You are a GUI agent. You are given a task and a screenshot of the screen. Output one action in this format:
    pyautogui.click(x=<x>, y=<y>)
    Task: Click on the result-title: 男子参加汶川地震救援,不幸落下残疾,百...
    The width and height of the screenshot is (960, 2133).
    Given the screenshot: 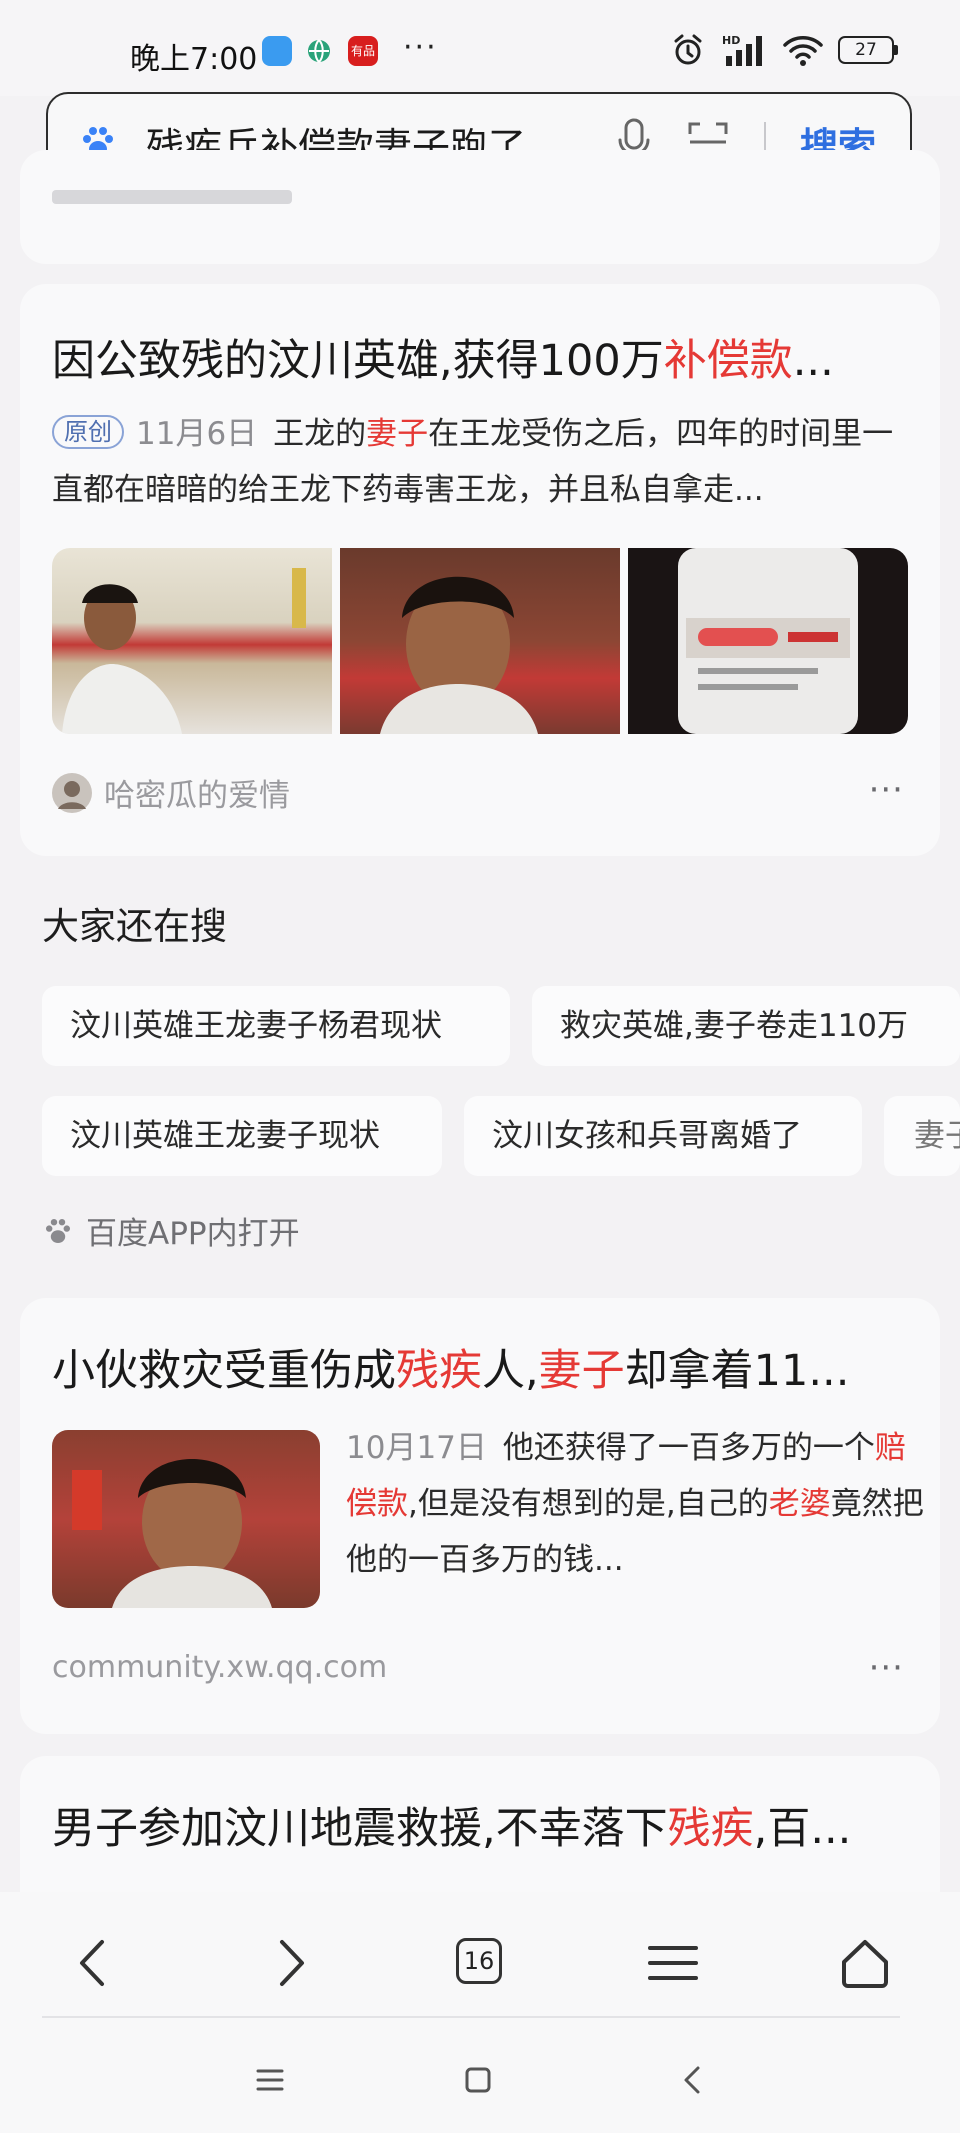 What is the action you would take?
    pyautogui.click(x=451, y=1825)
    